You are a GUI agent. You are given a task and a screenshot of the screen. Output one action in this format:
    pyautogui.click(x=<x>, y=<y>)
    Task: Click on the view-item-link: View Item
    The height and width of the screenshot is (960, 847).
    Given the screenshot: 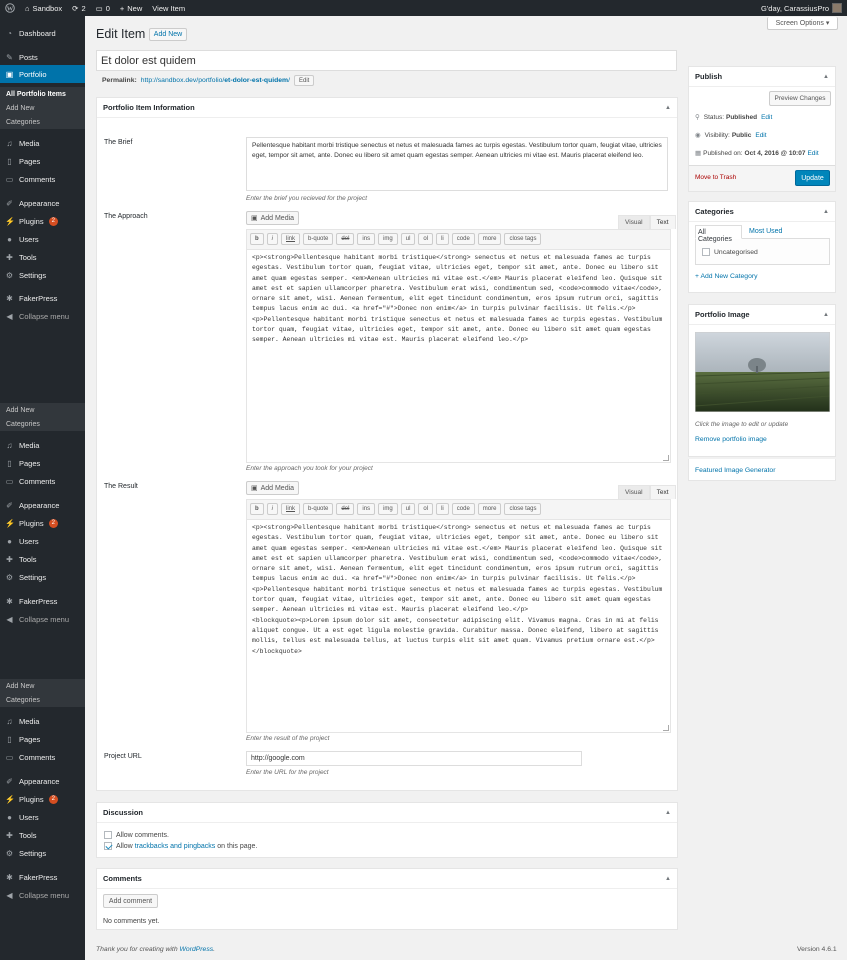 What is the action you would take?
    pyautogui.click(x=168, y=8)
    